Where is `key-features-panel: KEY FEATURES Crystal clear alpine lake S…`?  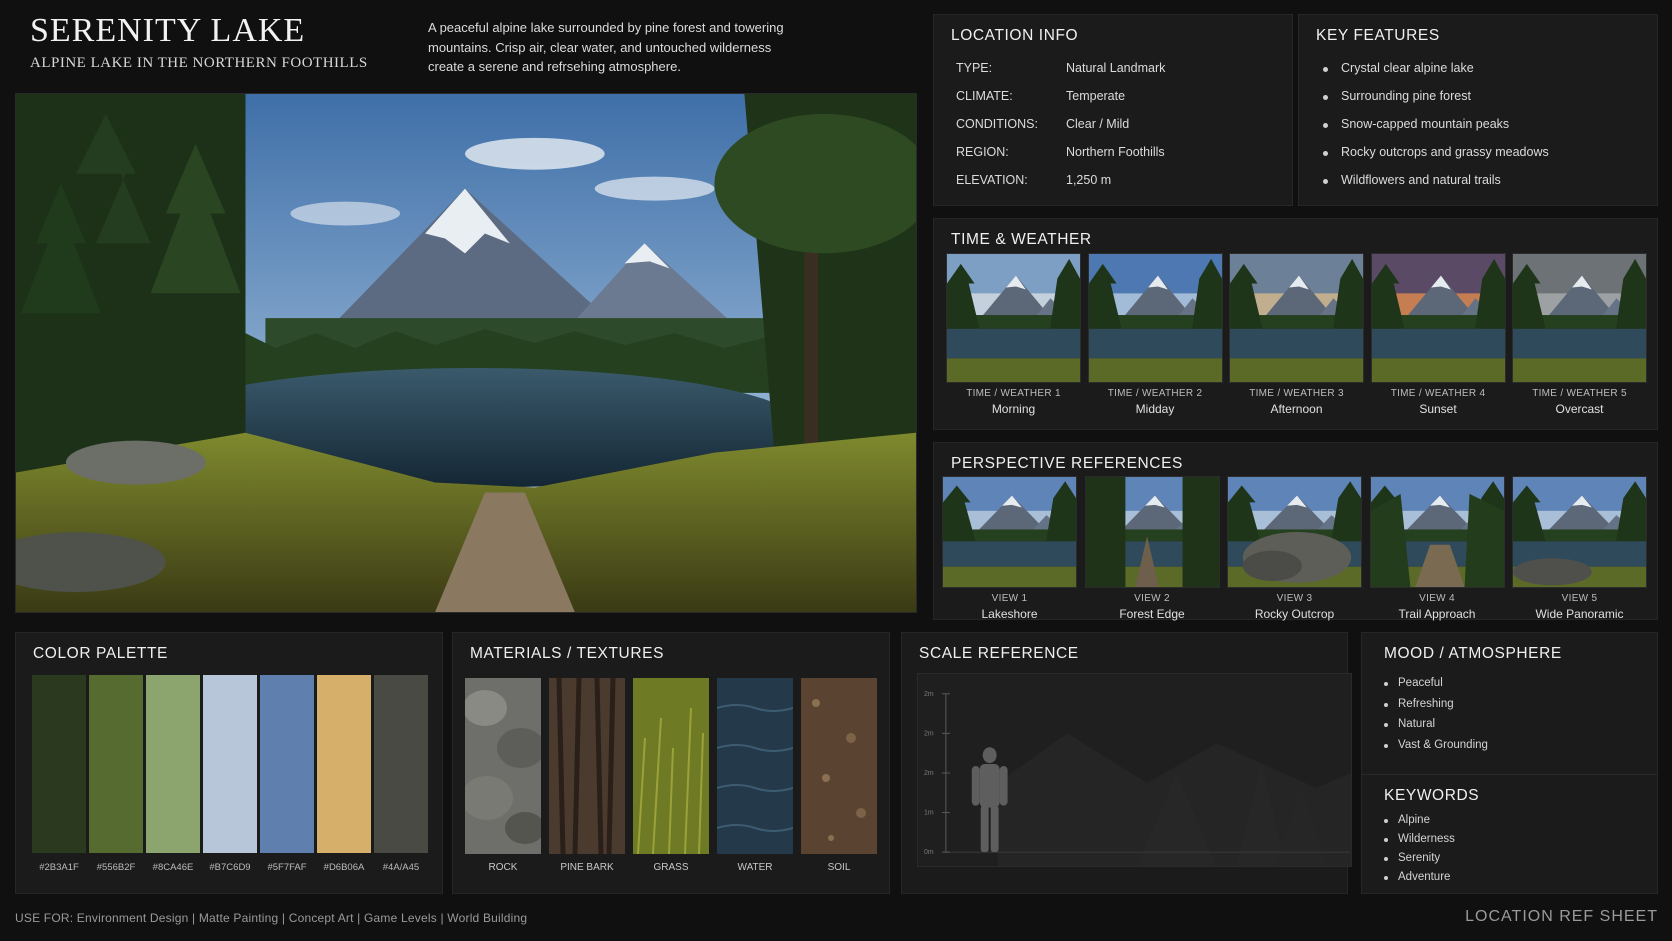 key-features-panel: KEY FEATURES Crystal clear alpine lake S… is located at coordinates (1478, 110).